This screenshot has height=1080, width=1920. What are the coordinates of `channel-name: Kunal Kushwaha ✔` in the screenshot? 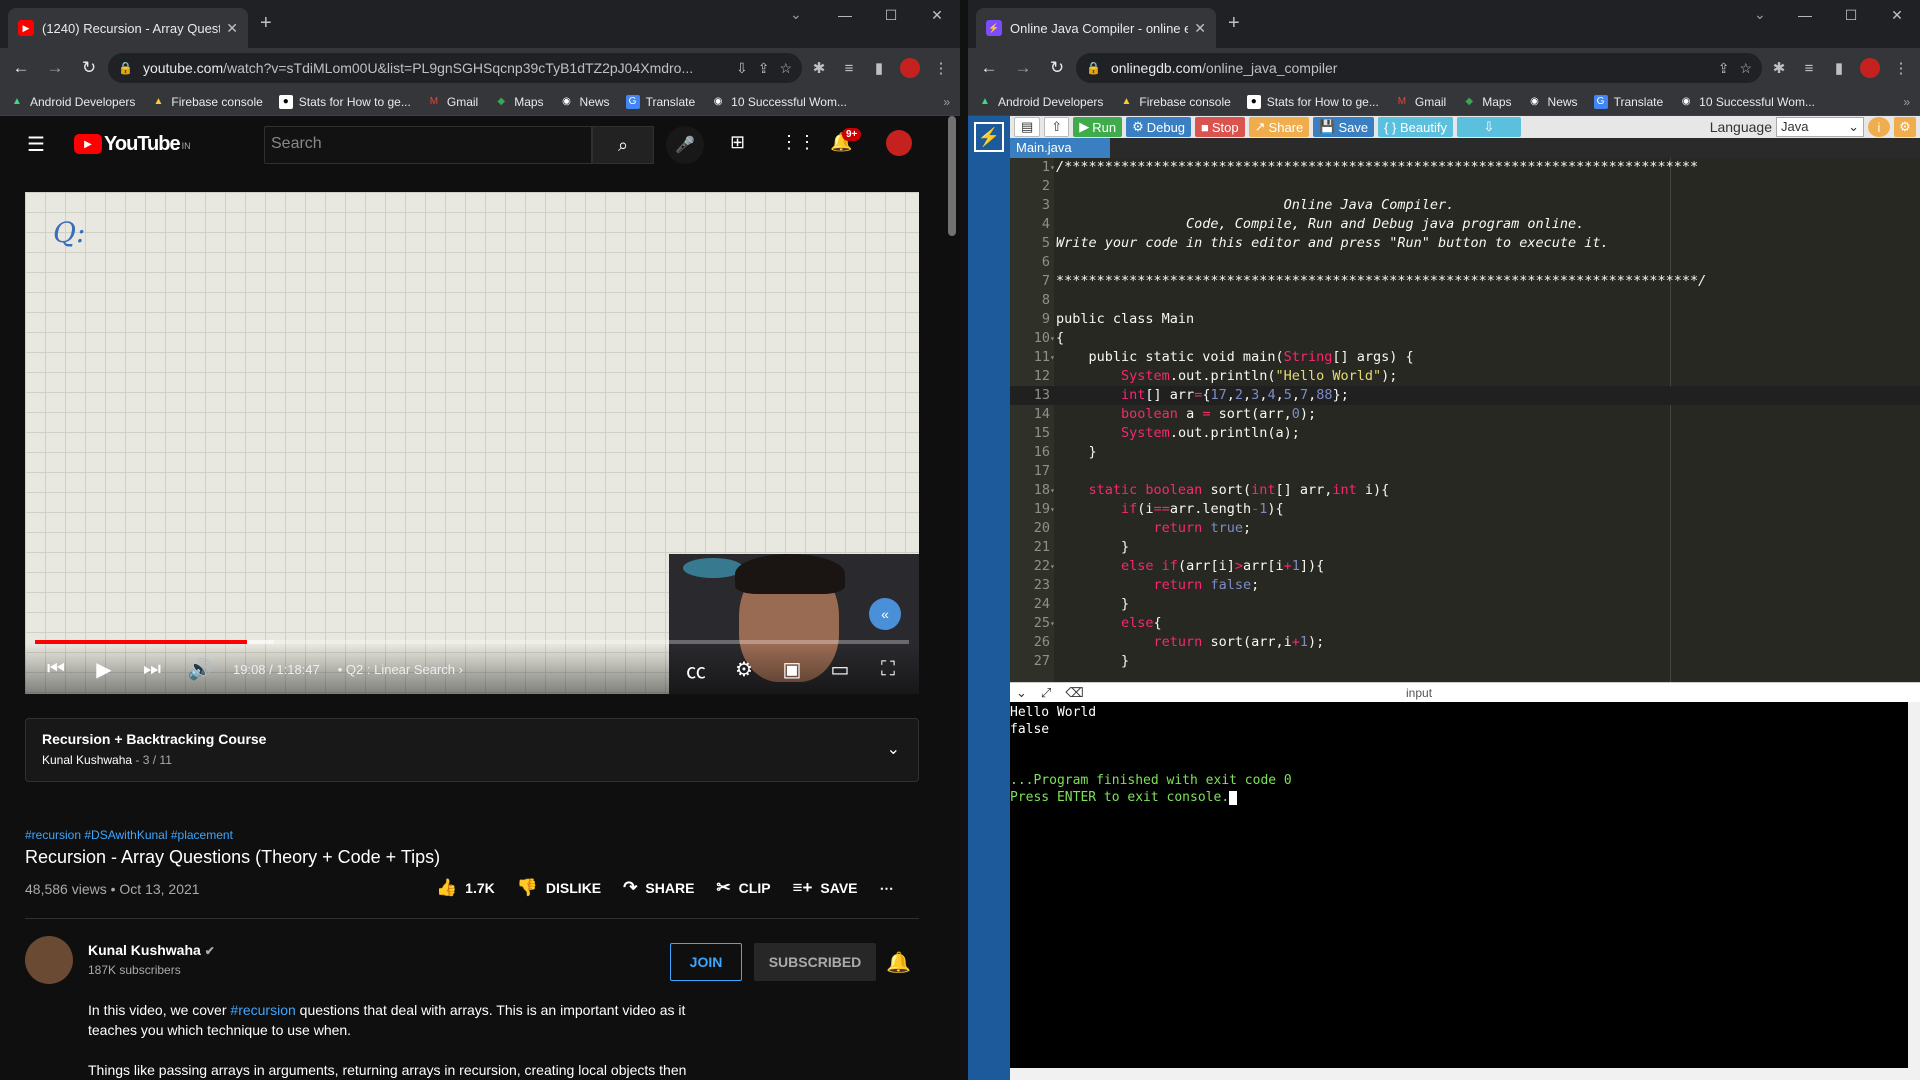 It's located at (151, 950).